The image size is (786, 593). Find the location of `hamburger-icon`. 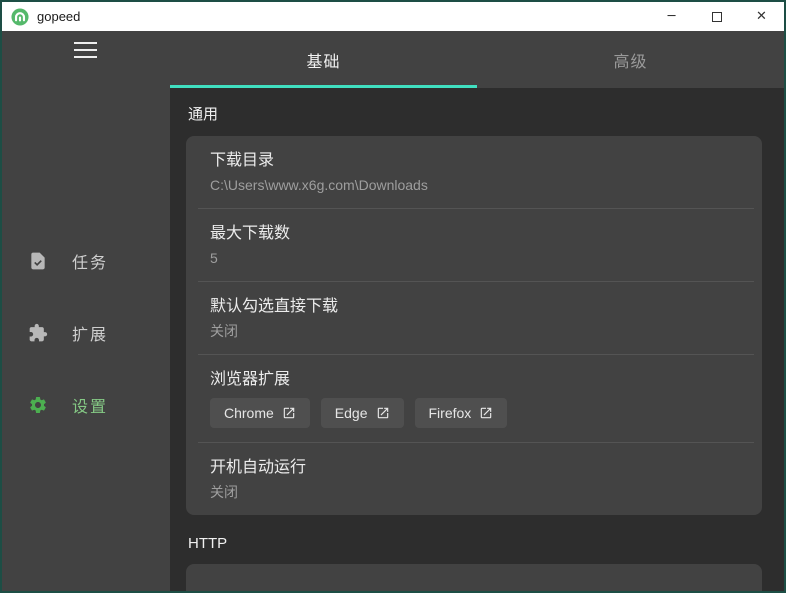

hamburger-icon is located at coordinates (85, 43).